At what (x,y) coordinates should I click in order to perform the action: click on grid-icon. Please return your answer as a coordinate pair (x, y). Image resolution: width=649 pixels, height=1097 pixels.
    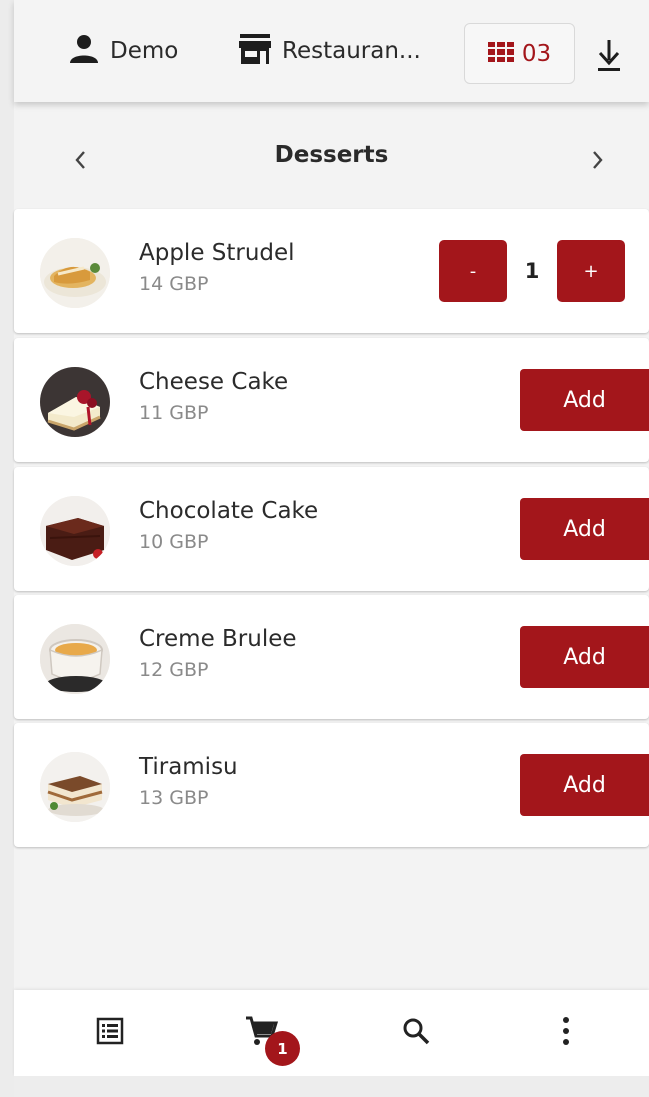
    Looking at the image, I should click on (500, 53).